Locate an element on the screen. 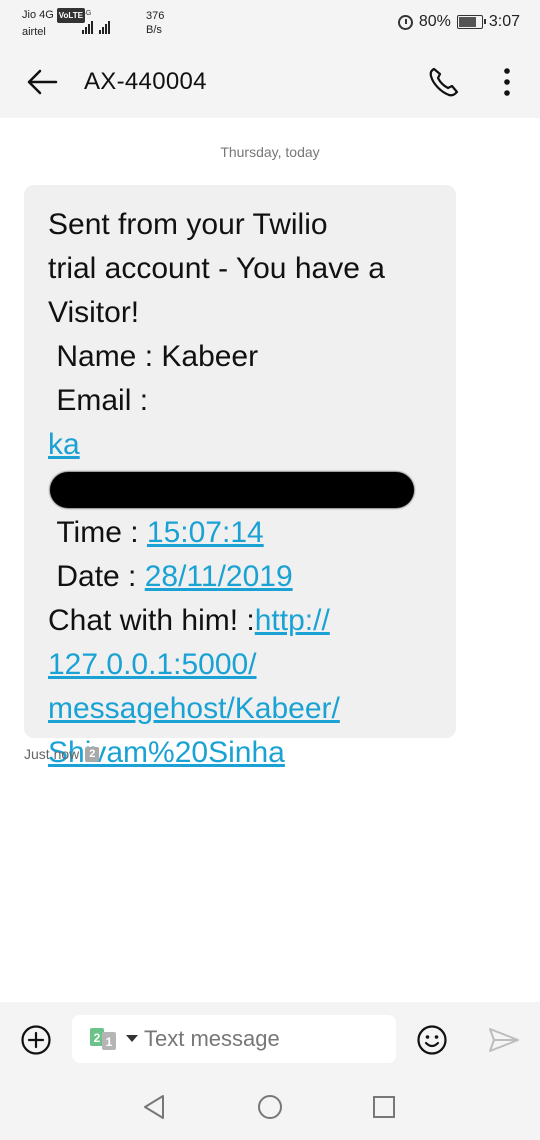 The image size is (540, 1140). message-composer: 2 1 is located at coordinates (270, 1038).